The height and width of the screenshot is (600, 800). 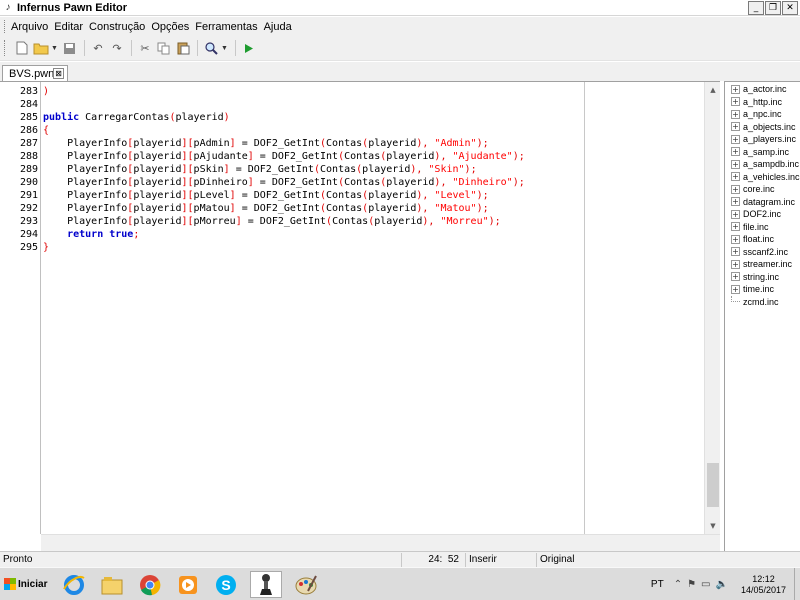 I want to click on tree-item: + a_npc.inc, so click(x=756, y=114).